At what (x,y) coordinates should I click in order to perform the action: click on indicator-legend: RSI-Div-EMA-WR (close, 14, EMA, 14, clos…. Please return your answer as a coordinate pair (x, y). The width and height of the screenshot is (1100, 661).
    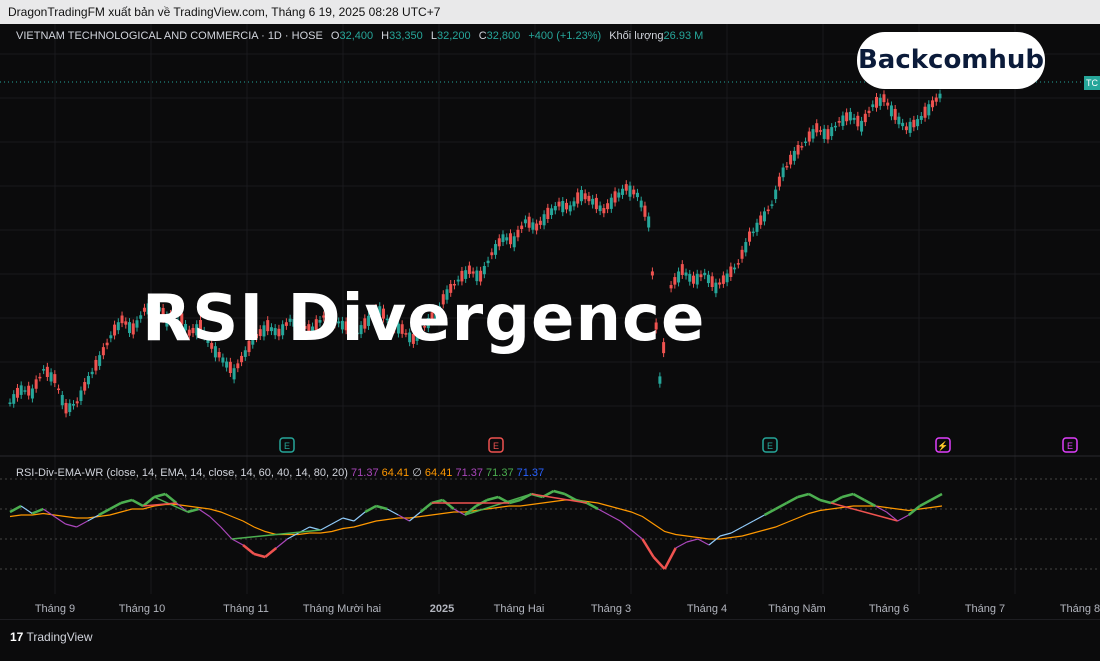
    Looking at the image, I should click on (280, 472).